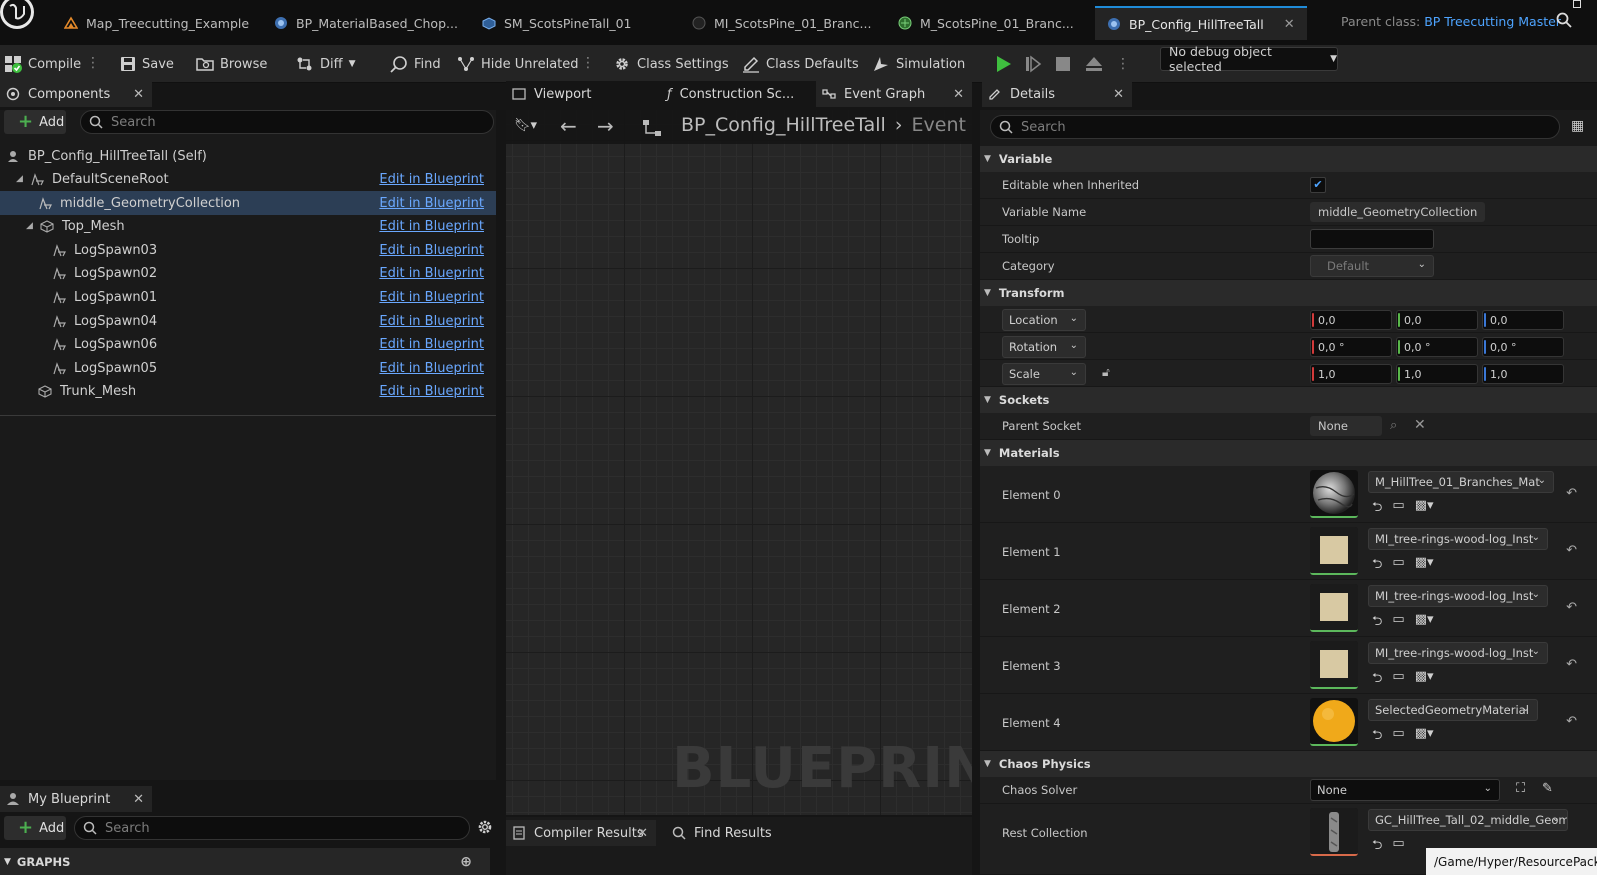  Describe the element at coordinates (1346, 426) in the screenshot. I see `parent-socket-field: None` at that location.